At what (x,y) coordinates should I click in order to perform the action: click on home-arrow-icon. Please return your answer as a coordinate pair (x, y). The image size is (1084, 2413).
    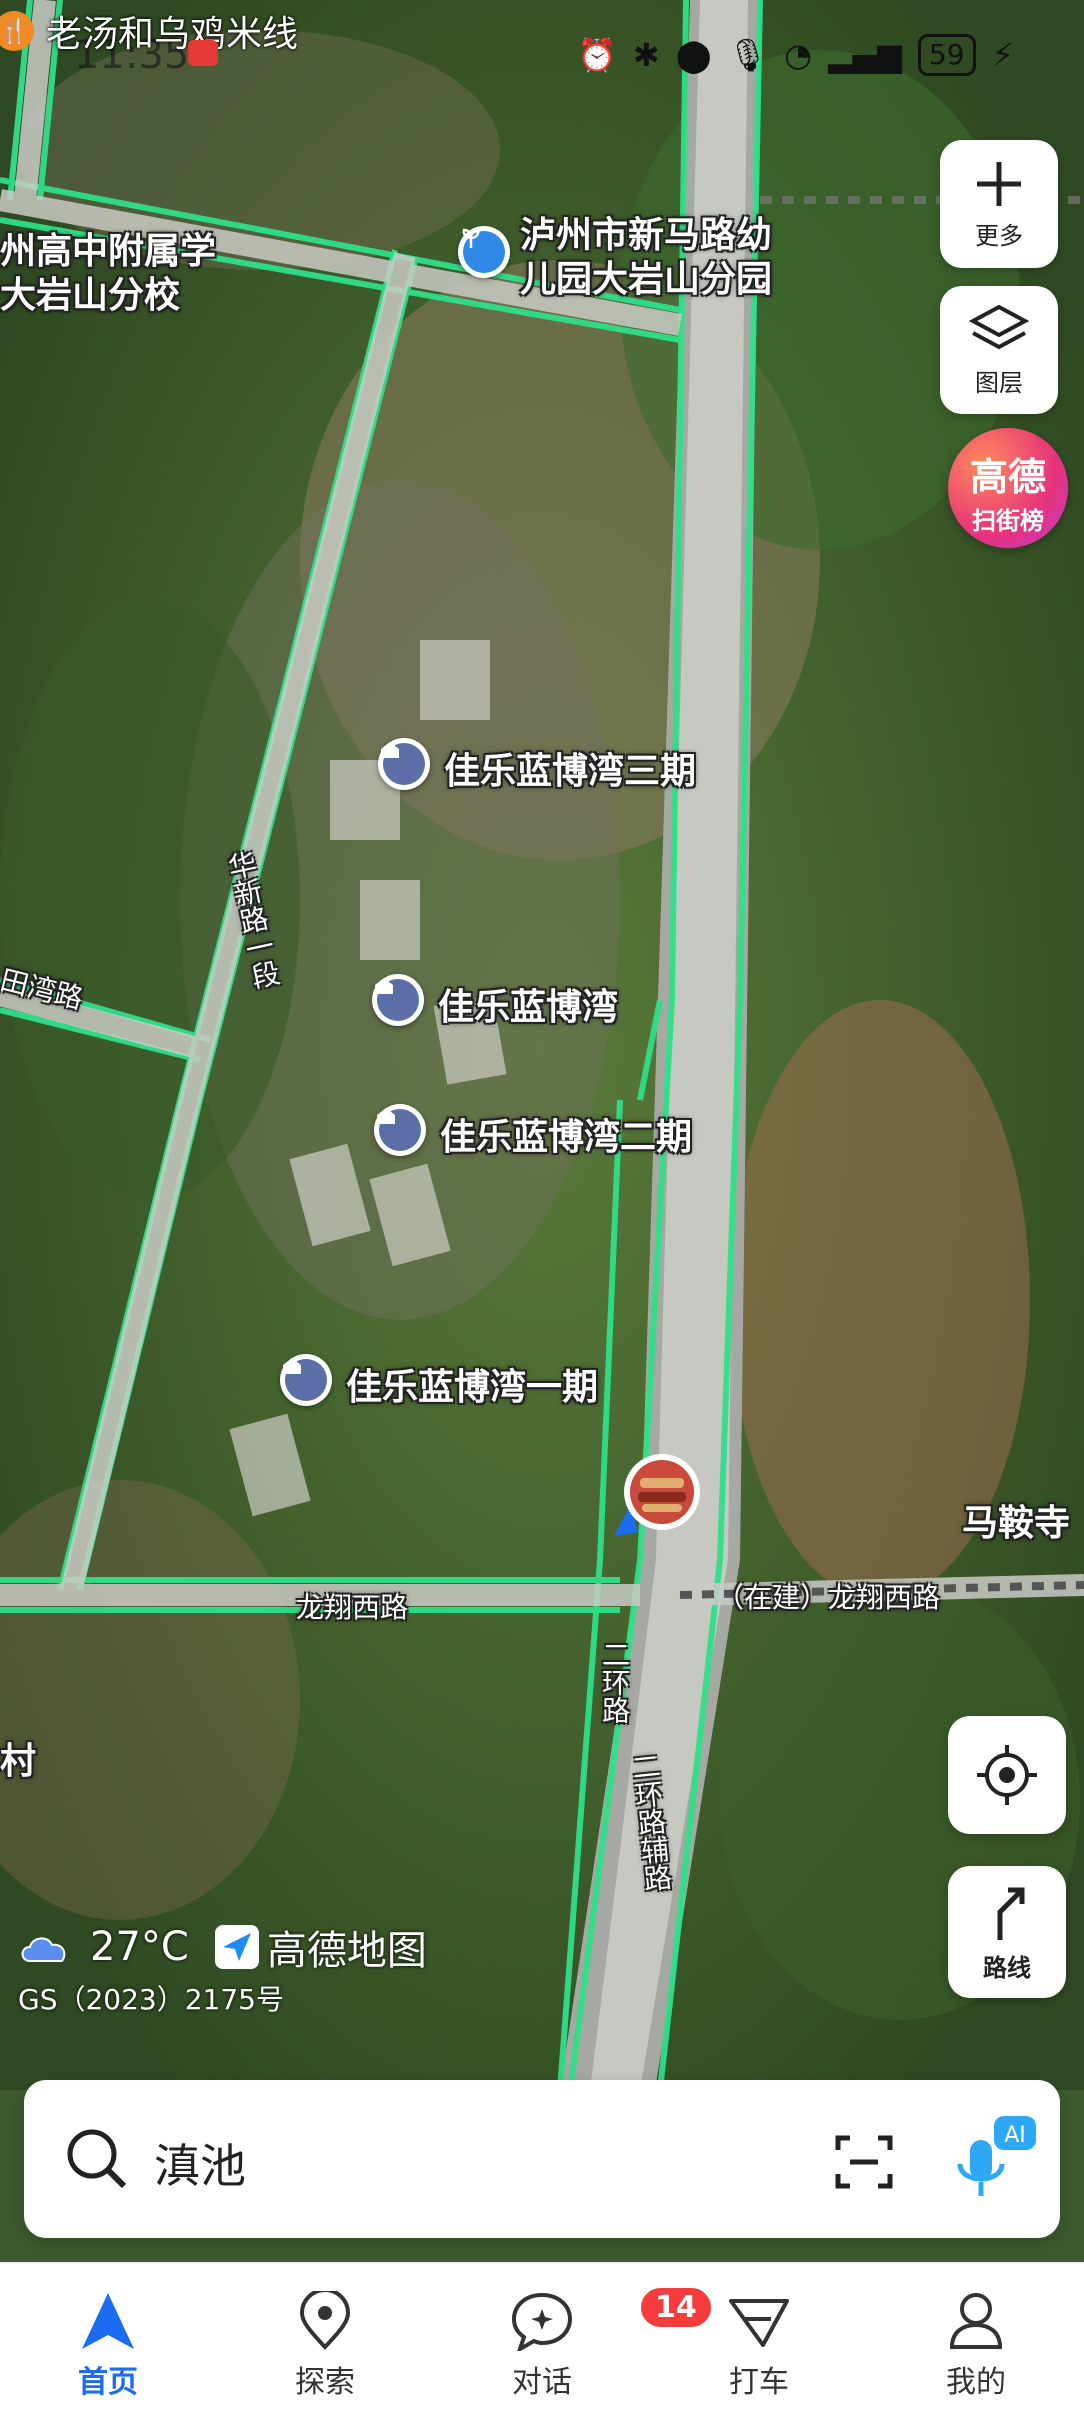
    Looking at the image, I should click on (108, 2321).